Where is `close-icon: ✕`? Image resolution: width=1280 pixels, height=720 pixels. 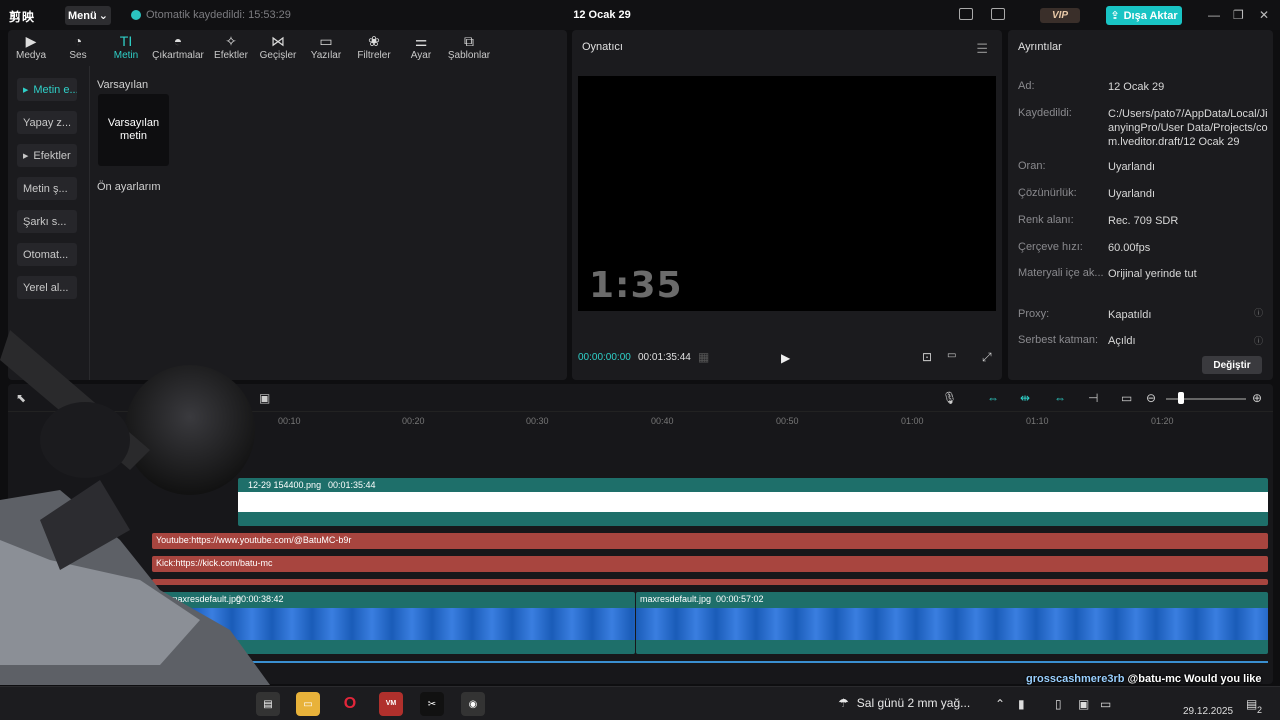 close-icon: ✕ is located at coordinates (1264, 15).